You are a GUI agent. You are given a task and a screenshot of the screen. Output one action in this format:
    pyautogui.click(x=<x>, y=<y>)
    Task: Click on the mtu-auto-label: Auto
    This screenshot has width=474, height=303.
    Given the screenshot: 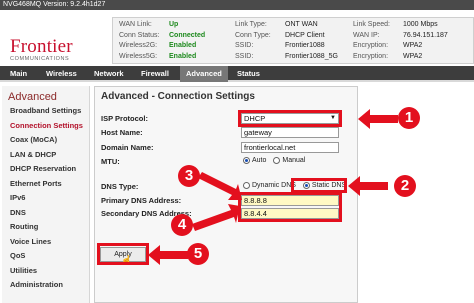 What is the action you would take?
    pyautogui.click(x=259, y=160)
    